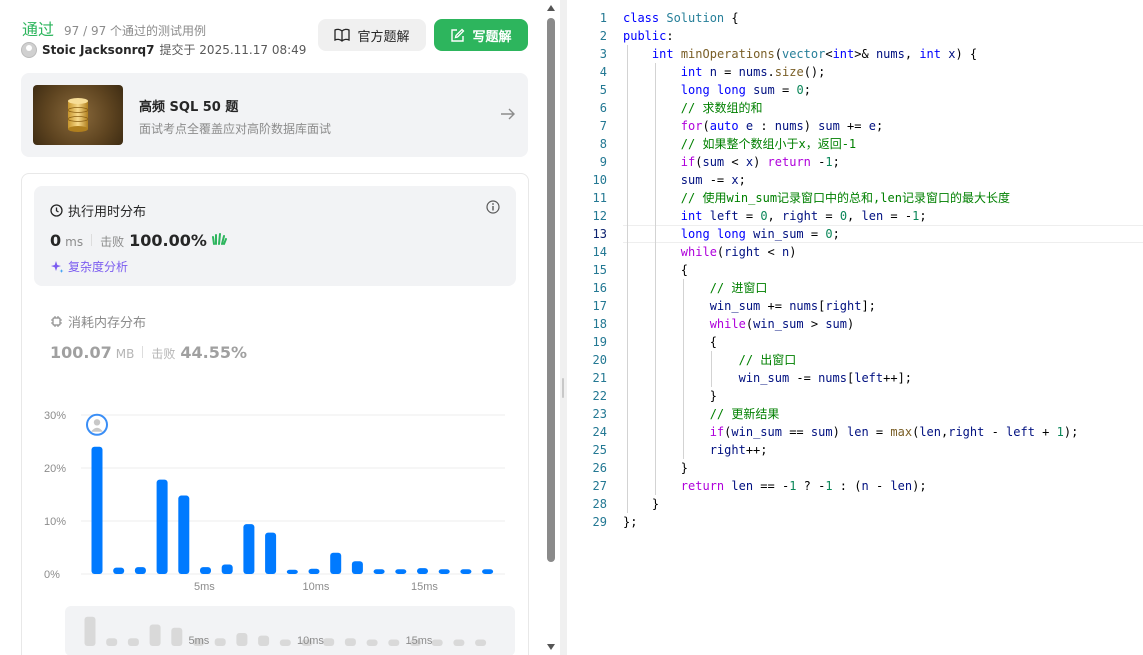 The image size is (1143, 655). Describe the element at coordinates (148, 352) in the screenshot. I see `memory-values: 100.07 MB 击败 44.55%` at that location.